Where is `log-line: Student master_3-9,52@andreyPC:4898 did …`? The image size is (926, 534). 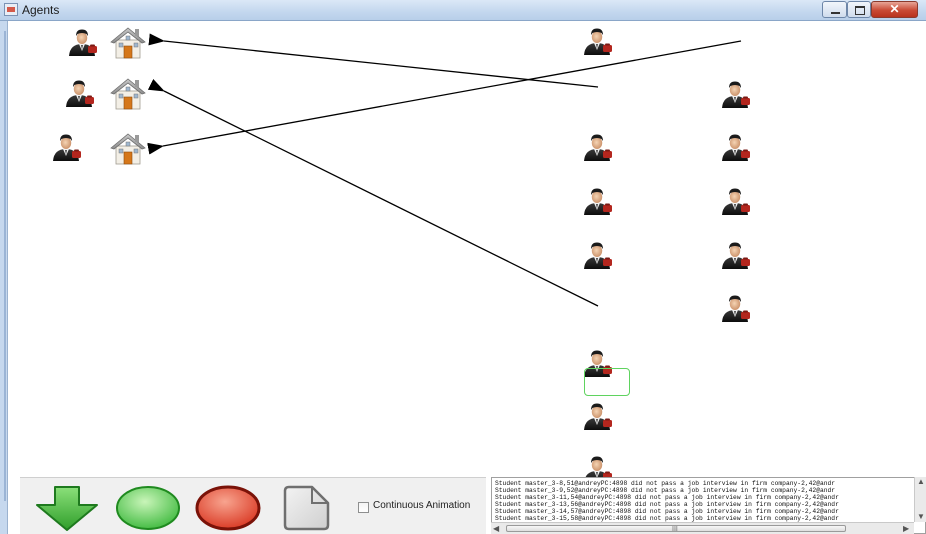
log-line: Student master_3-9,52@andreyPC:4898 did … is located at coordinates (665, 490).